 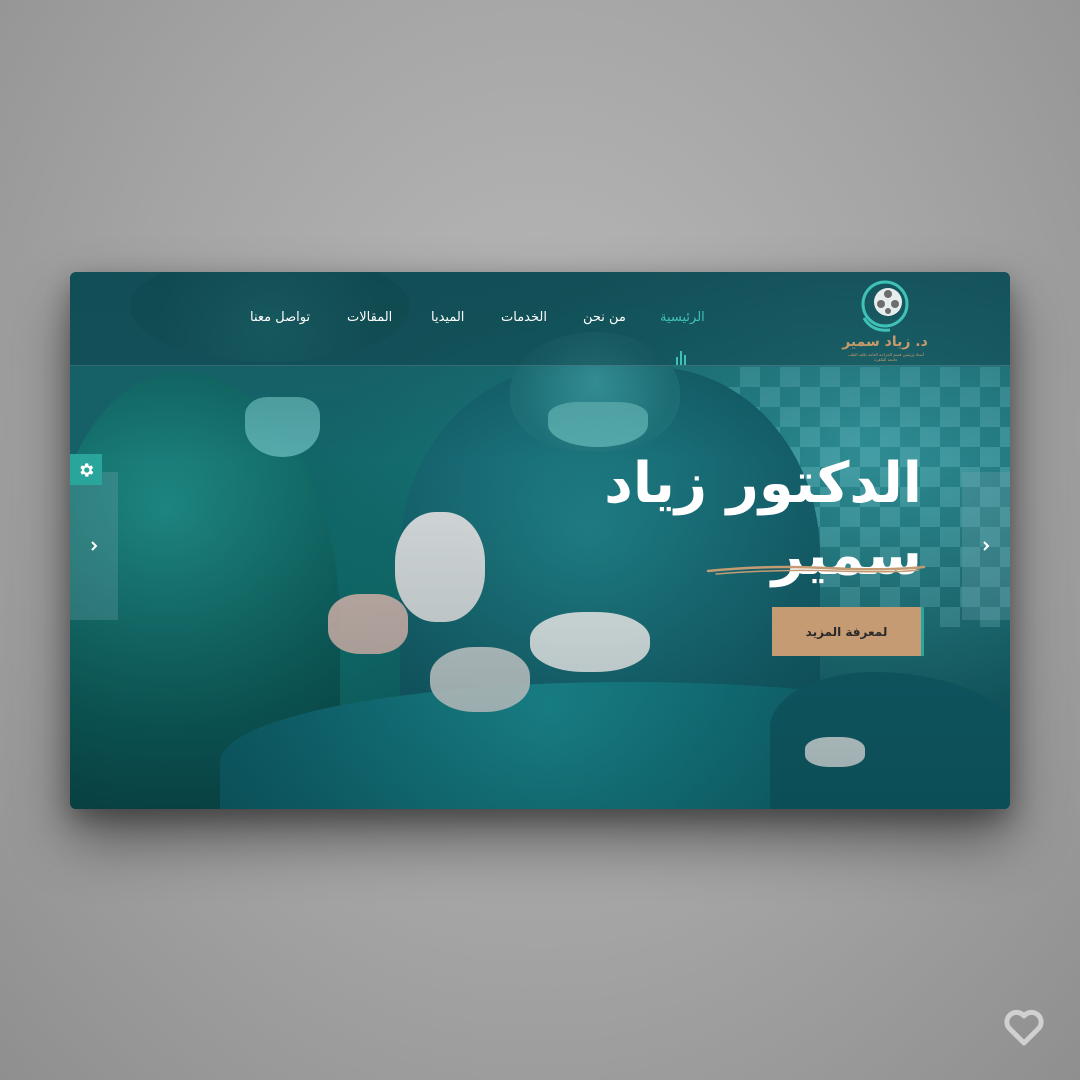 What do you see at coordinates (848, 631) in the screenshot?
I see `learn-more-button: لمعرفة المزيد` at bounding box center [848, 631].